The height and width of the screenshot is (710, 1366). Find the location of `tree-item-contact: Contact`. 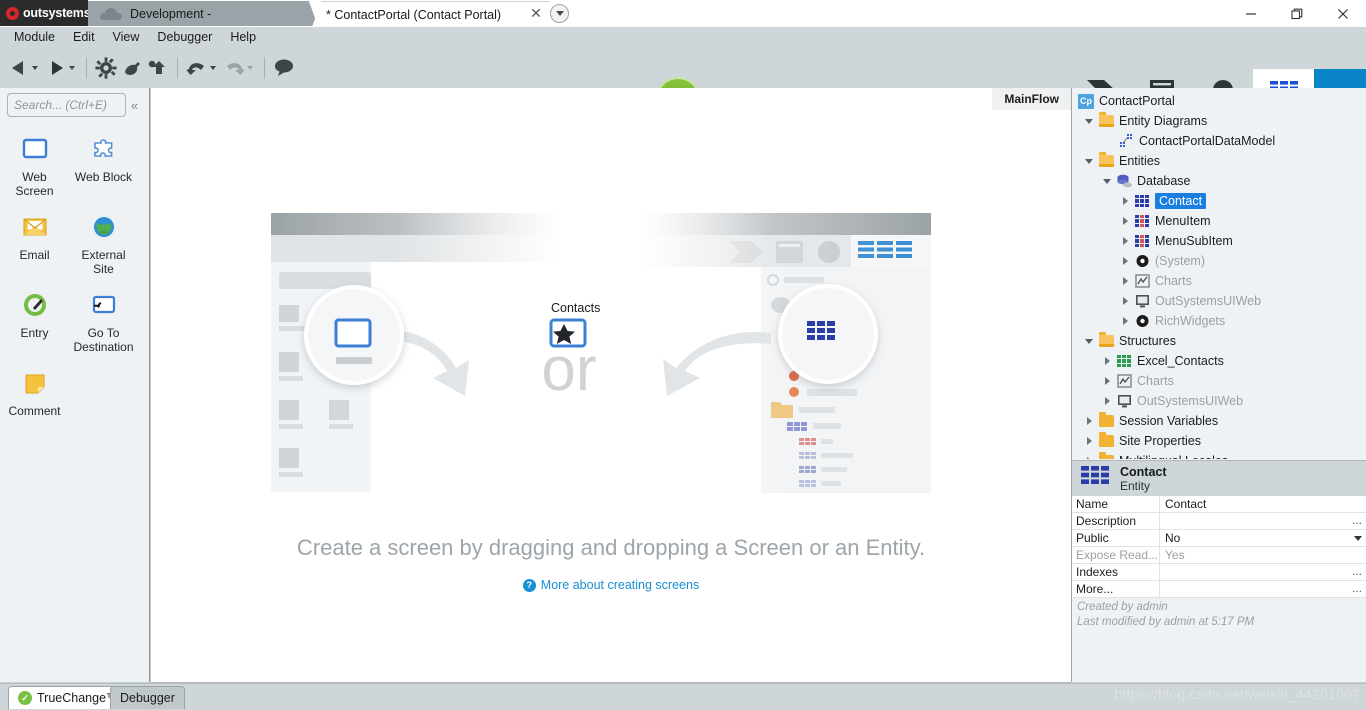

tree-item-contact: Contact is located at coordinates (1219, 201).